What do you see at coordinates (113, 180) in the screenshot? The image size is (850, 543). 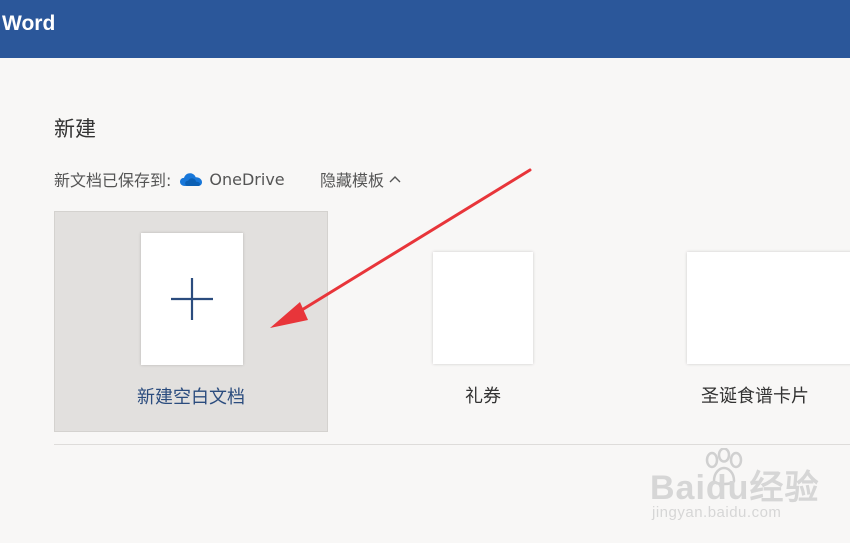 I see `save-prefix-label: 新文档已保存到:` at bounding box center [113, 180].